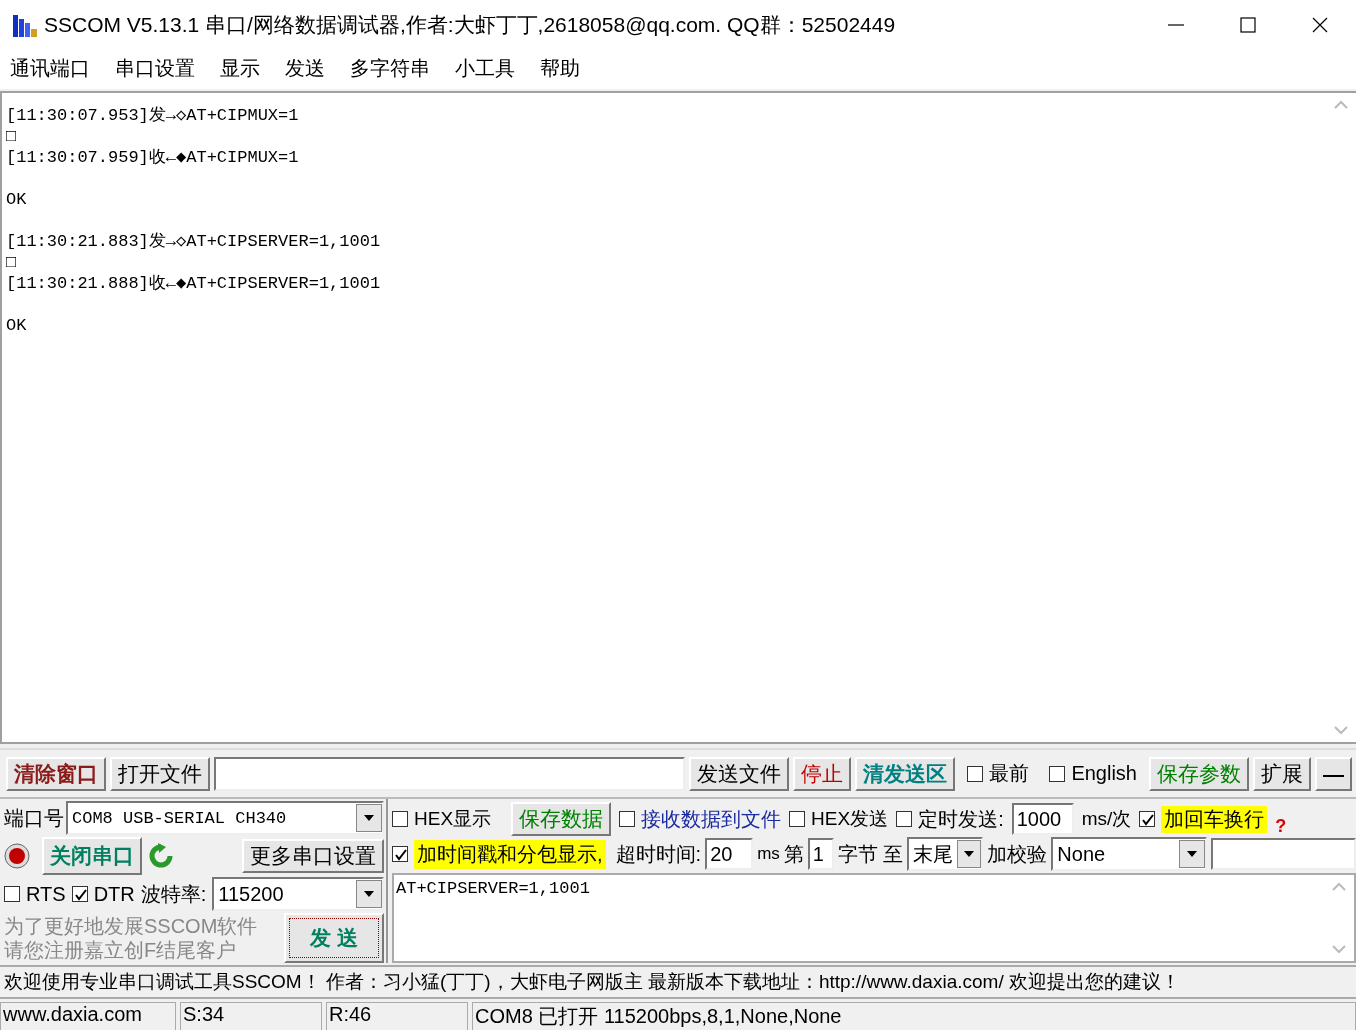 This screenshot has height=1030, width=1356. Describe the element at coordinates (1106, 819) in the screenshot. I see `interval-unit: ms/次` at that location.